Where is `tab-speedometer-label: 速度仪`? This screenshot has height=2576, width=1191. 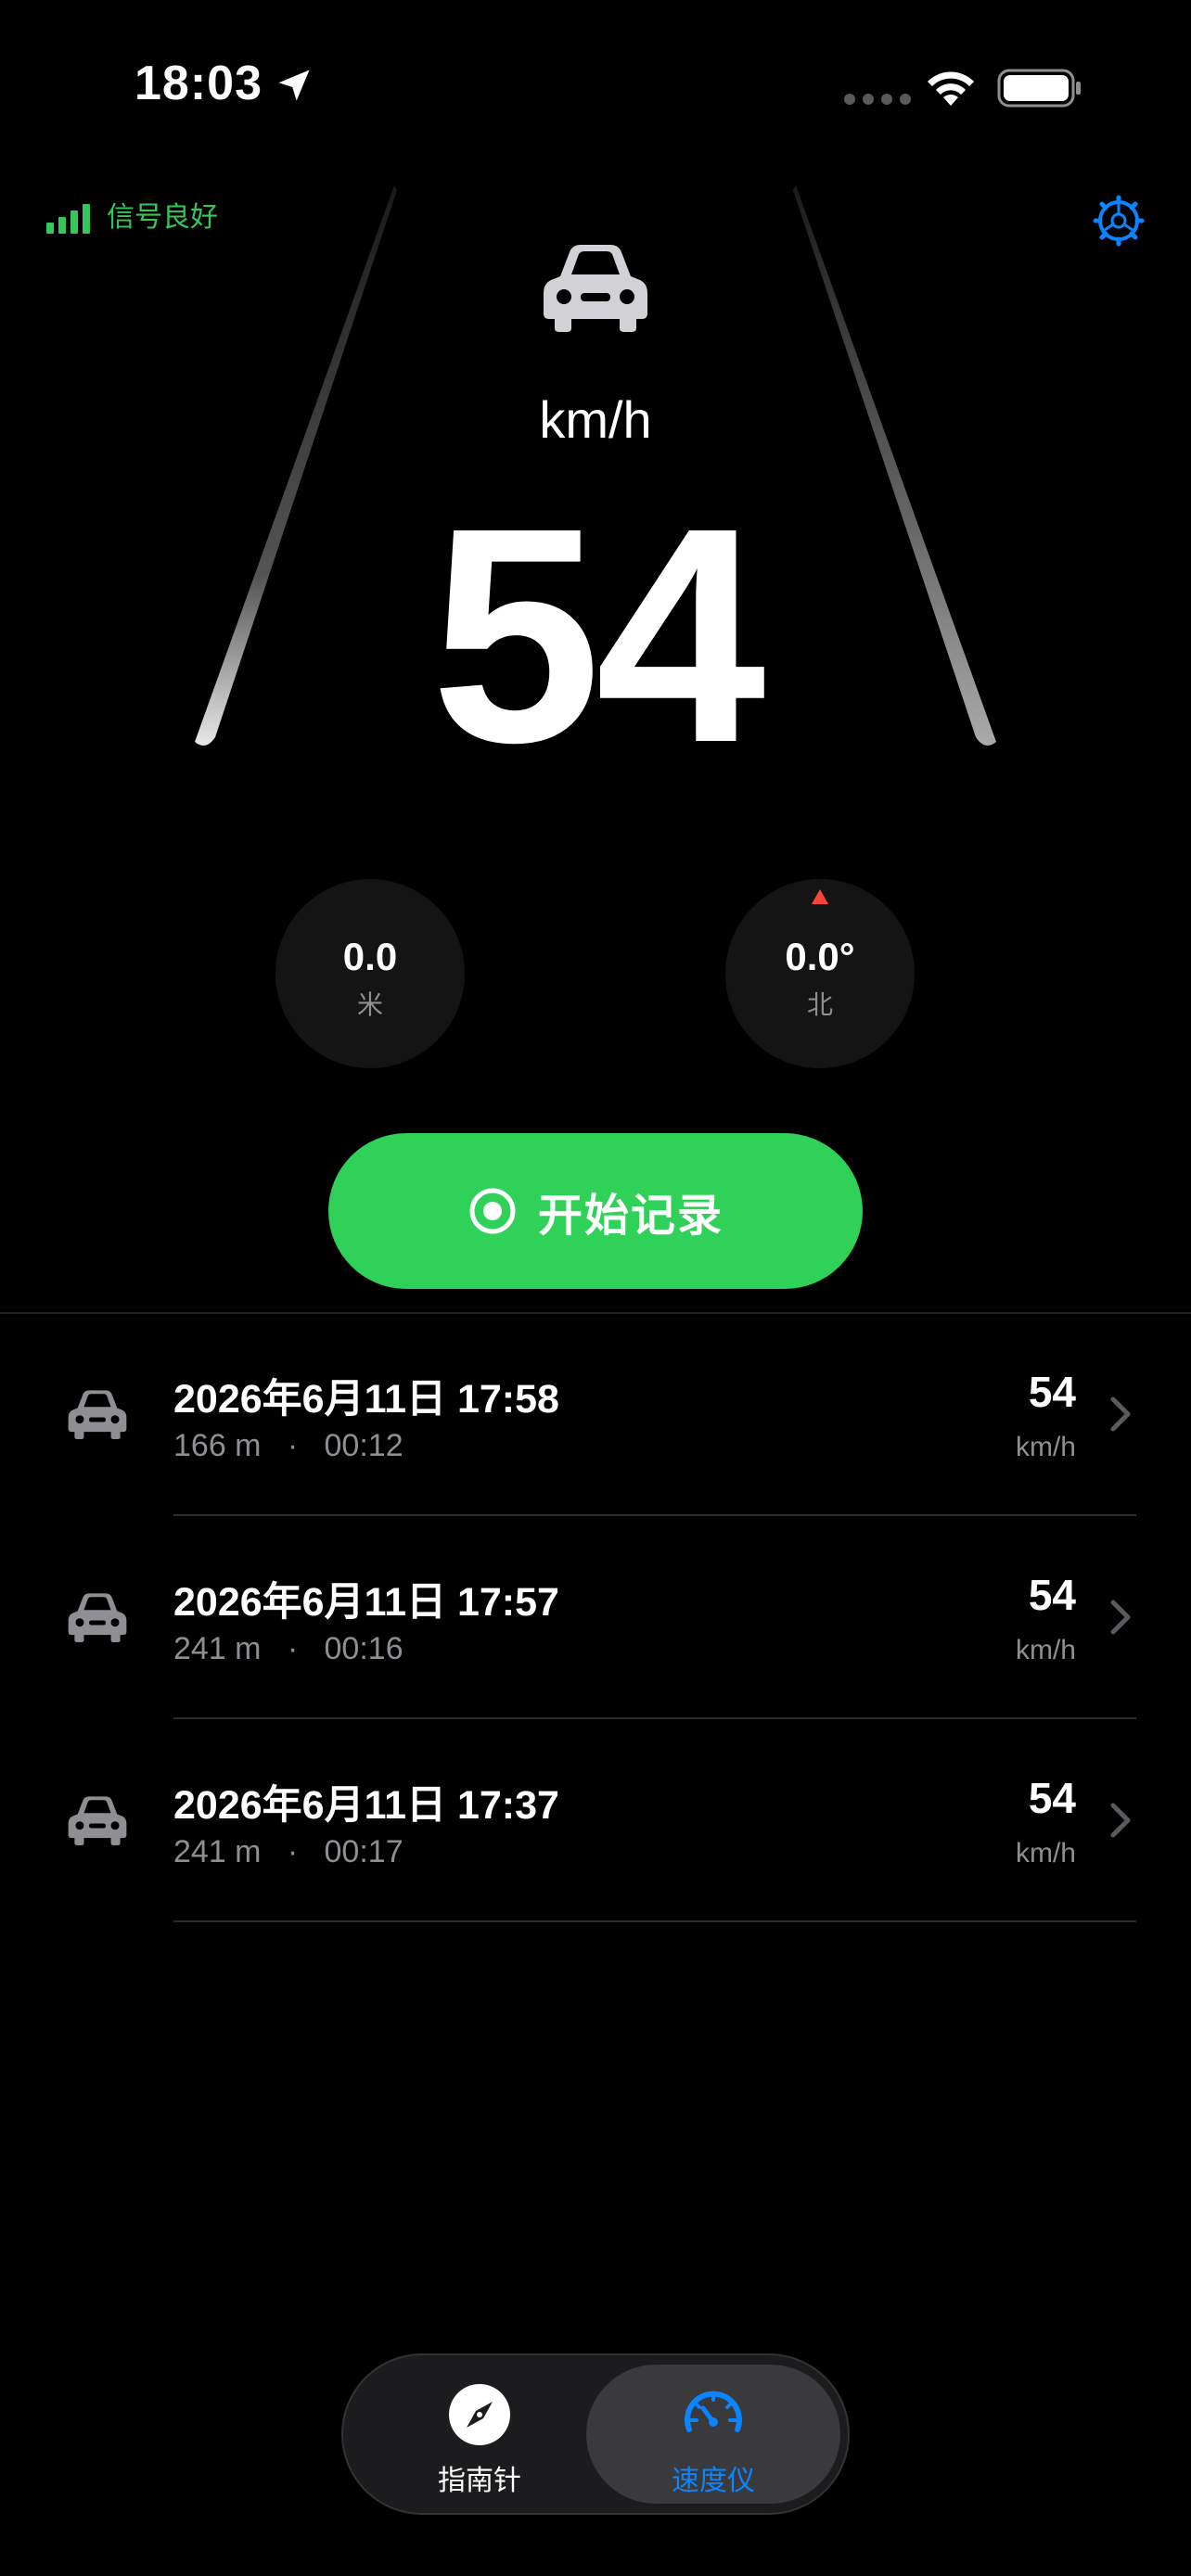 tab-speedometer-label: 速度仪 is located at coordinates (713, 2481).